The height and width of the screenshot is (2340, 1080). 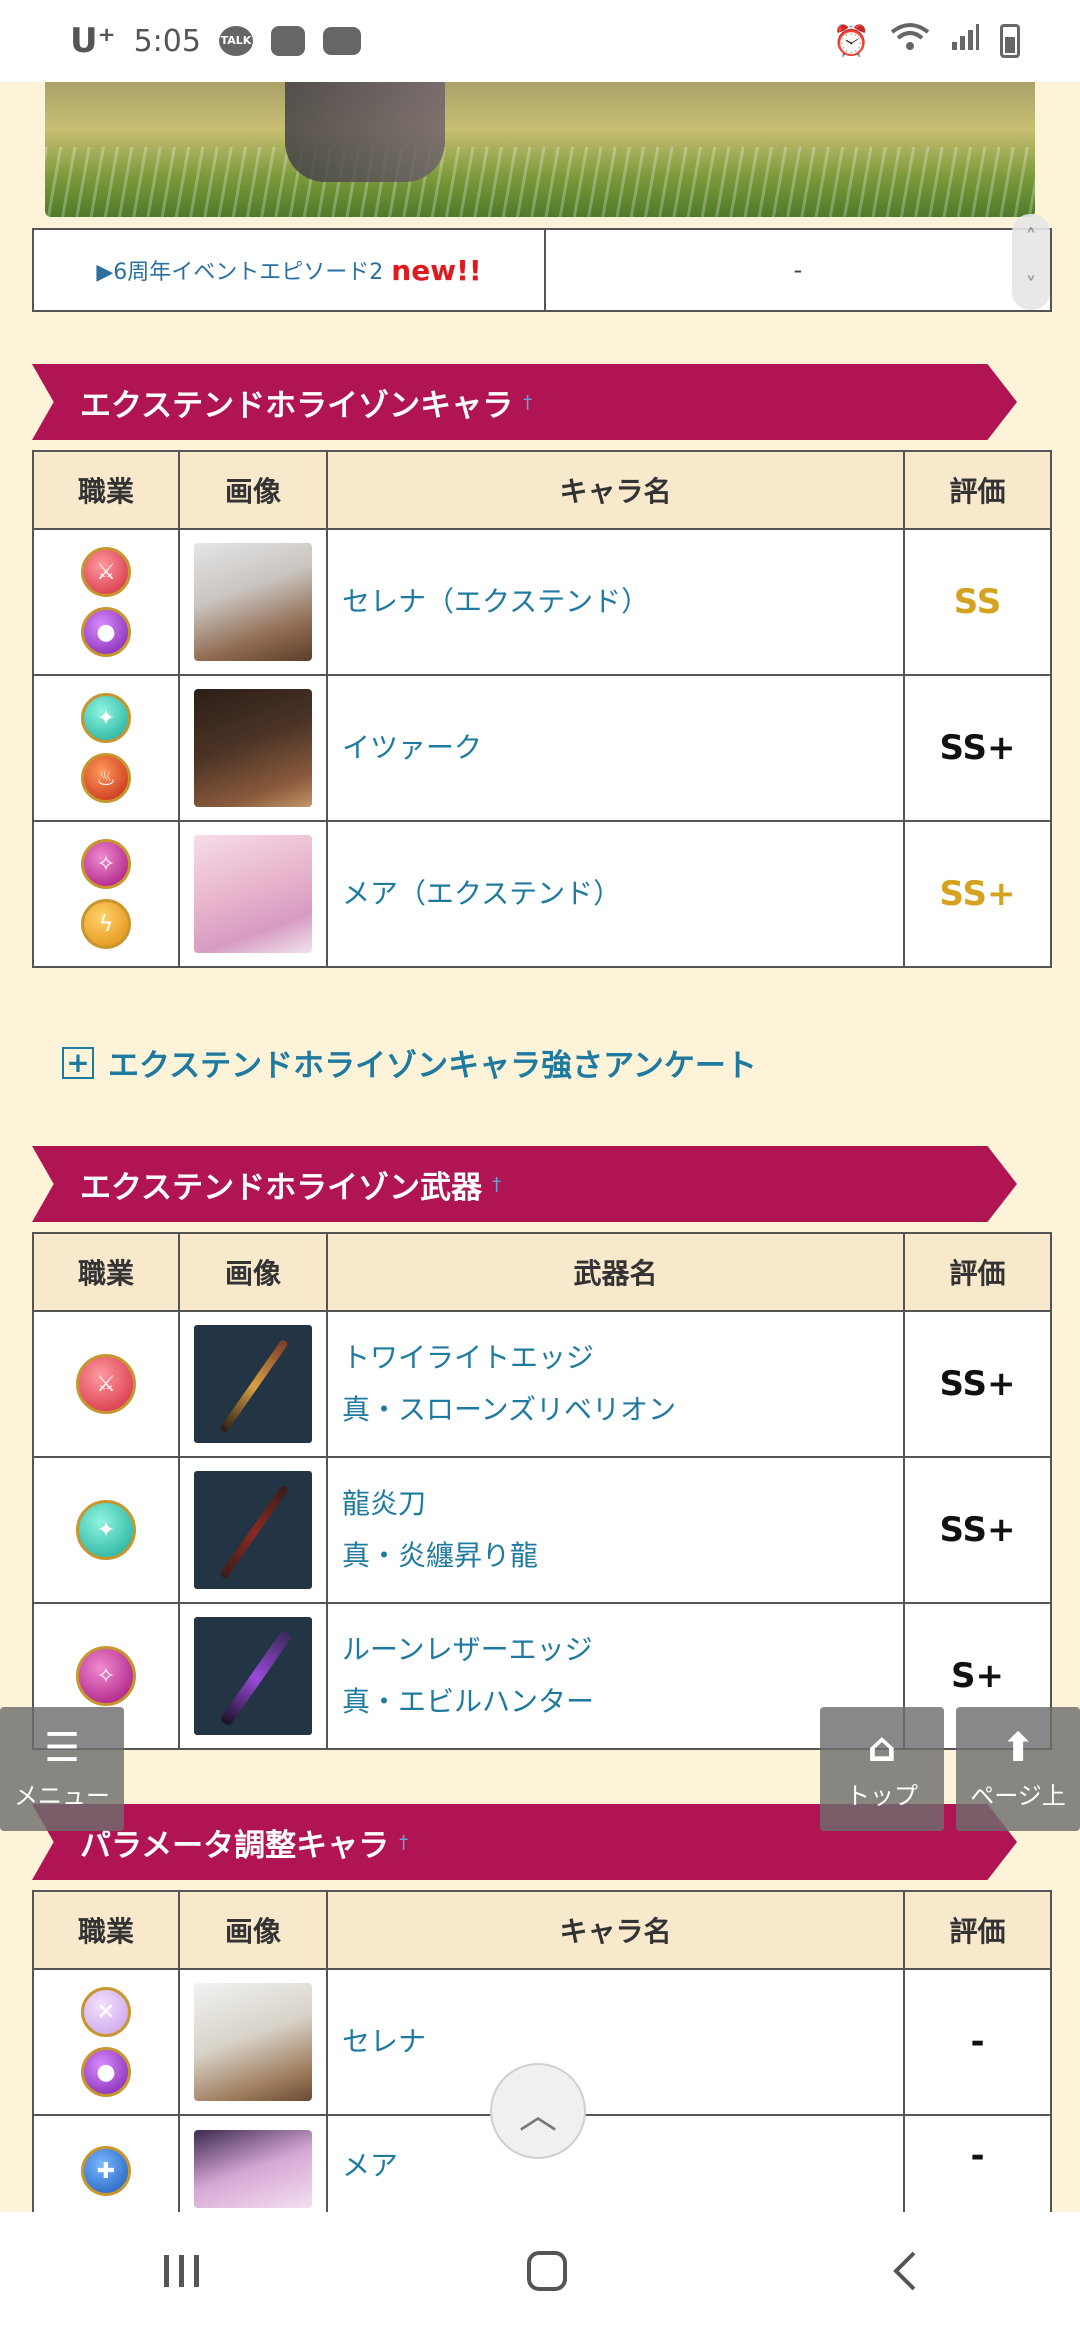 I want to click on home-nav-icon, so click(x=547, y=2276).